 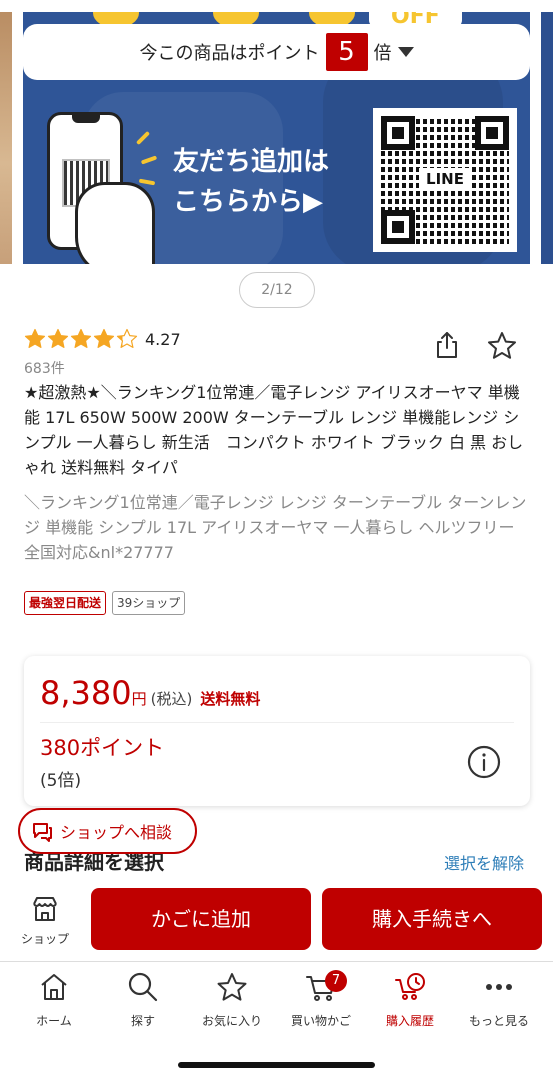 What do you see at coordinates (229, 53) in the screenshot?
I see `point-prefix: 今この商品はポイント` at bounding box center [229, 53].